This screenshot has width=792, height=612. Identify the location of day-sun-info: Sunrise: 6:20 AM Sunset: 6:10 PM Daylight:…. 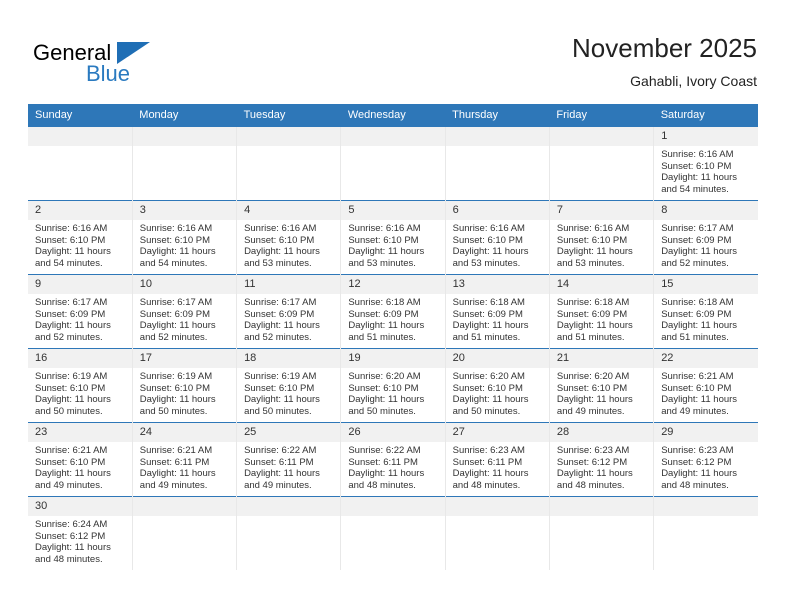
(392, 392).